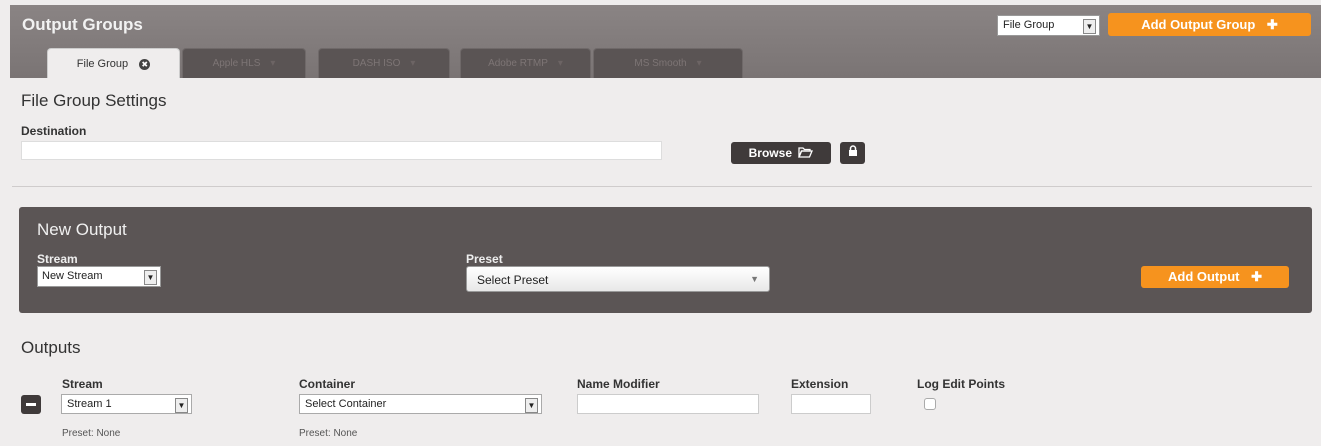 This screenshot has width=1321, height=446. I want to click on output-container-select: Select Container ▼, so click(420, 404).